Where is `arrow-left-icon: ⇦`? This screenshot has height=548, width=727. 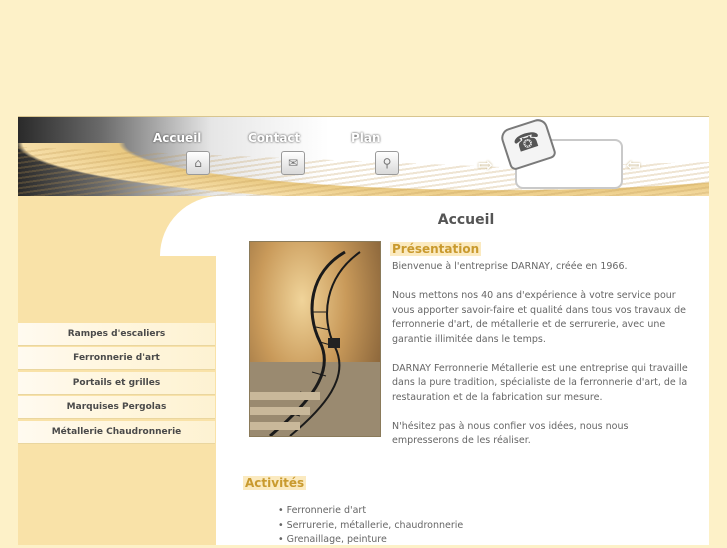 arrow-left-icon: ⇦ is located at coordinates (634, 165).